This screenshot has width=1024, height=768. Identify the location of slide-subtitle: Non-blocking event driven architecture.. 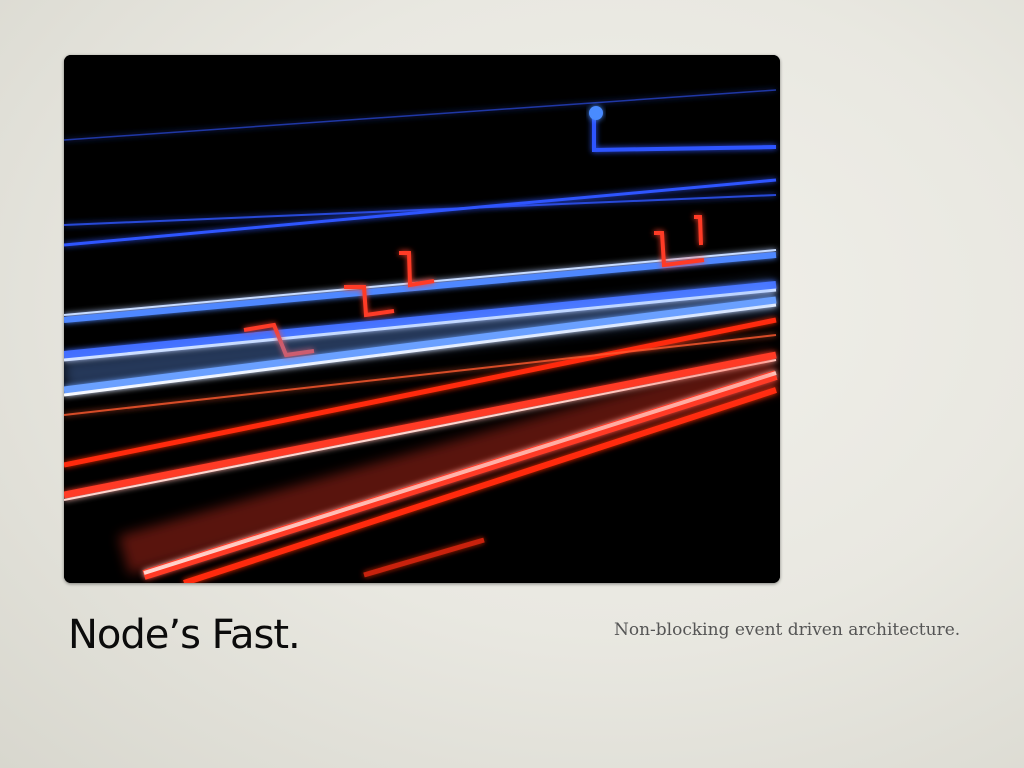
(787, 630).